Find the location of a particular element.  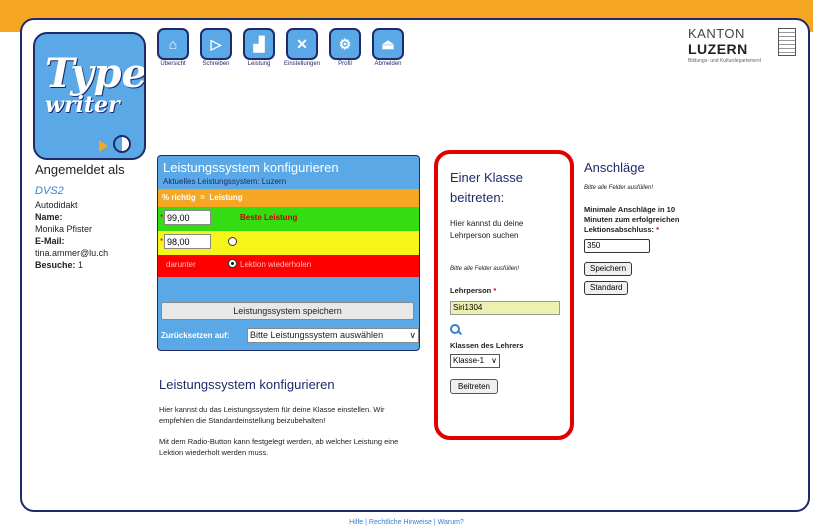

play-icon: ▷ is located at coordinates (216, 44).